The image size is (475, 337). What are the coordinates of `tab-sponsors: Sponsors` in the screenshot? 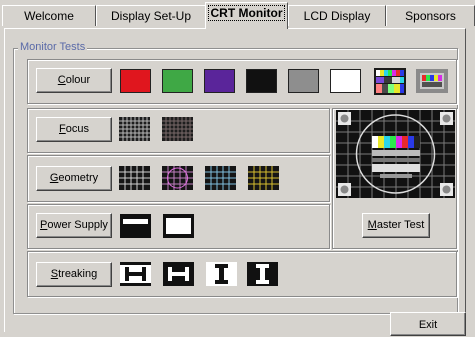 It's located at (430, 15).